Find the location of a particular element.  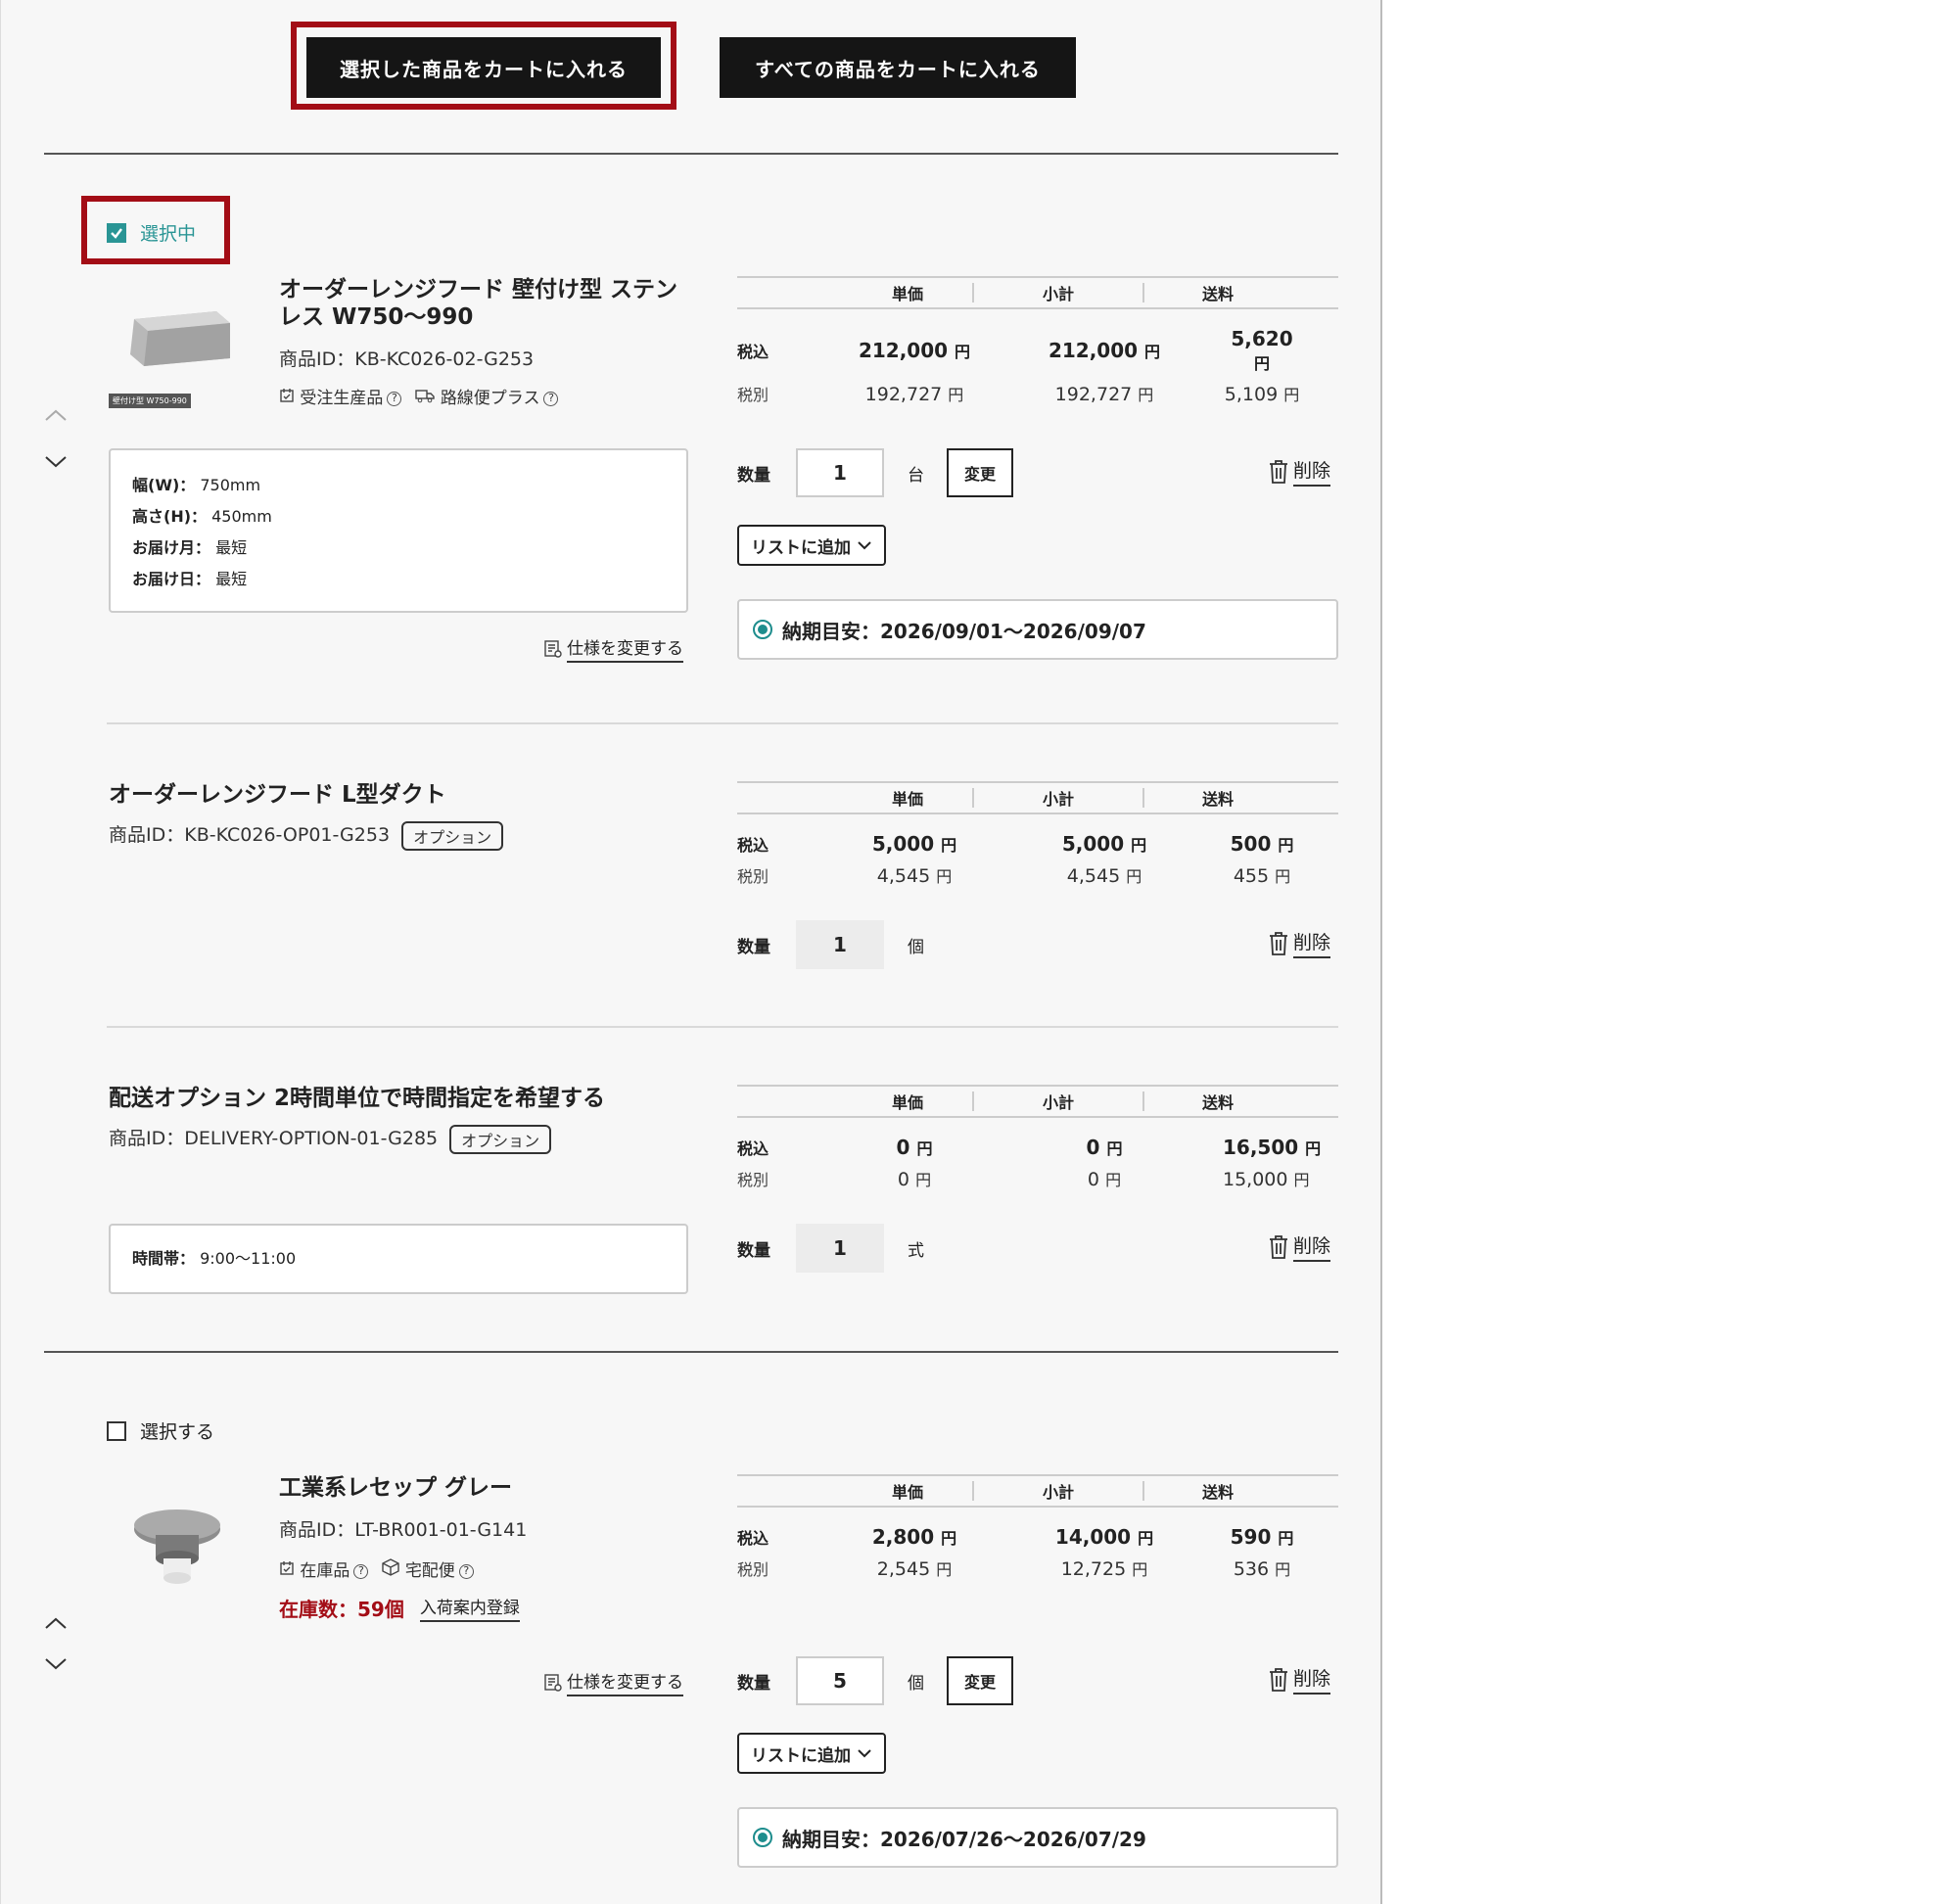

badge-label: 受注生産品 is located at coordinates (342, 398).